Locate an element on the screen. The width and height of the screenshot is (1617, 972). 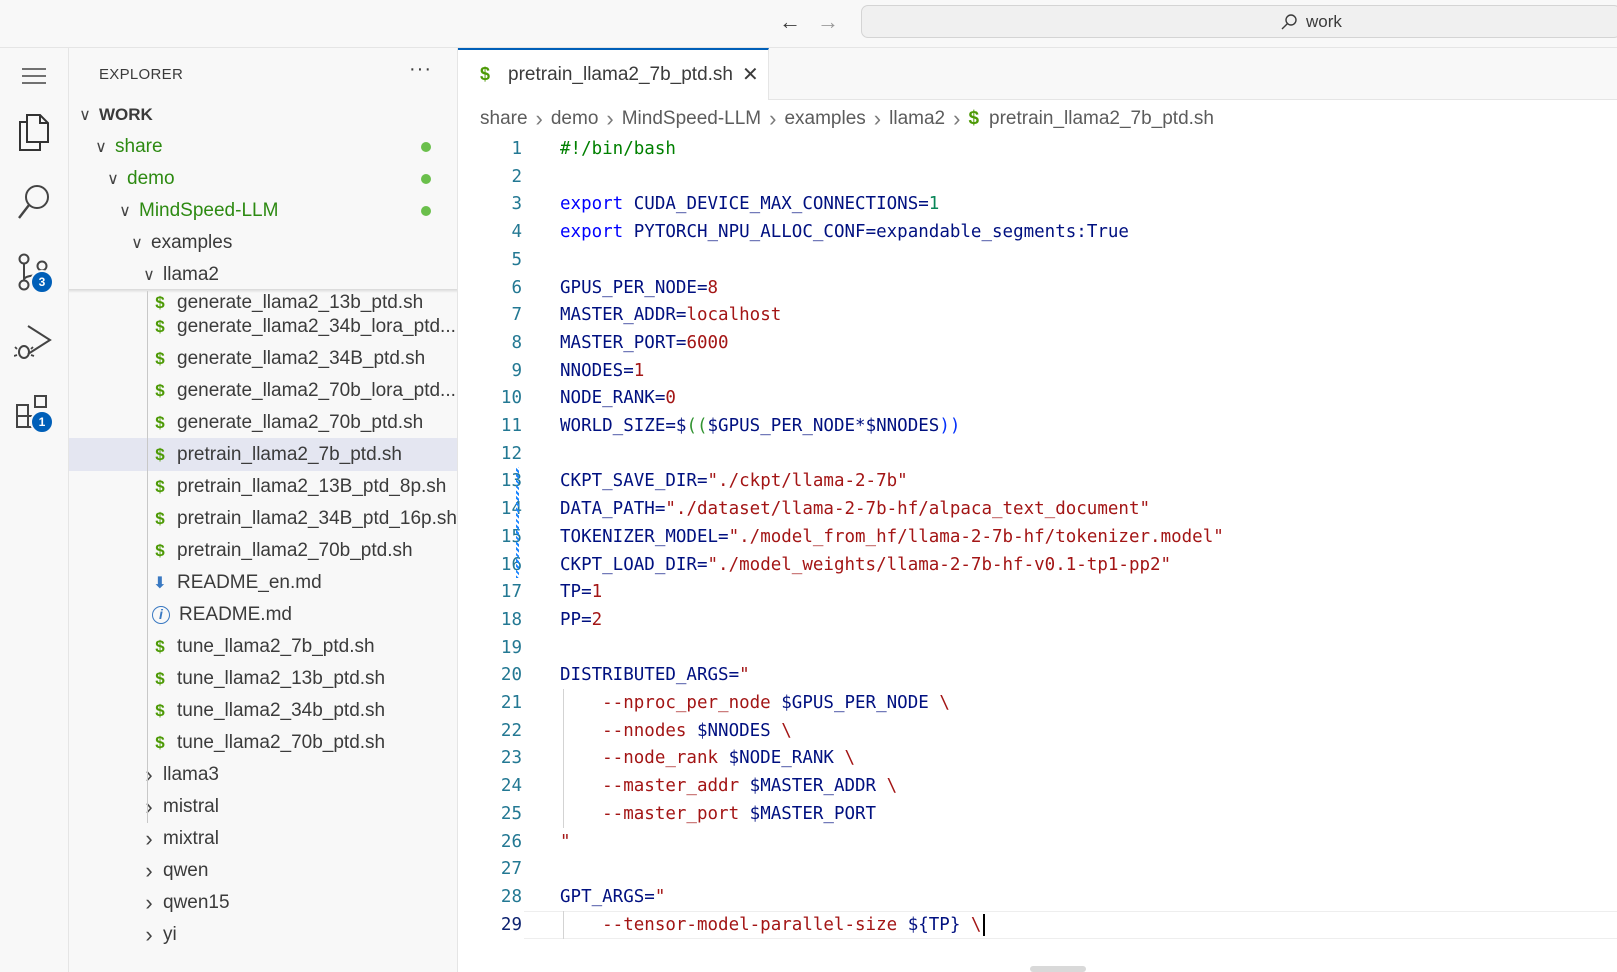
tree-file: $ pretrain_llama2_7b_ptd.sh is located at coordinates (263, 454).